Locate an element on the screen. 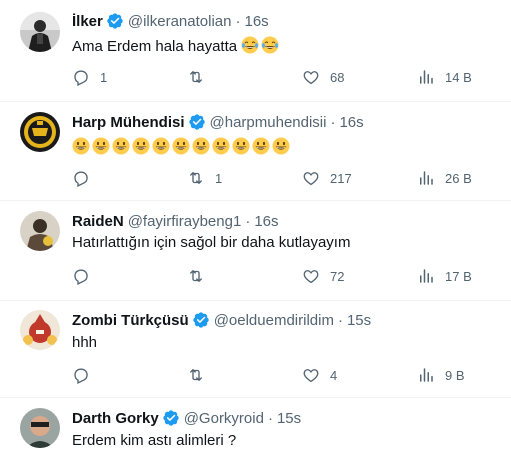  tweet-text-body: Erdem kim astı alimleri ? is located at coordinates (154, 440).